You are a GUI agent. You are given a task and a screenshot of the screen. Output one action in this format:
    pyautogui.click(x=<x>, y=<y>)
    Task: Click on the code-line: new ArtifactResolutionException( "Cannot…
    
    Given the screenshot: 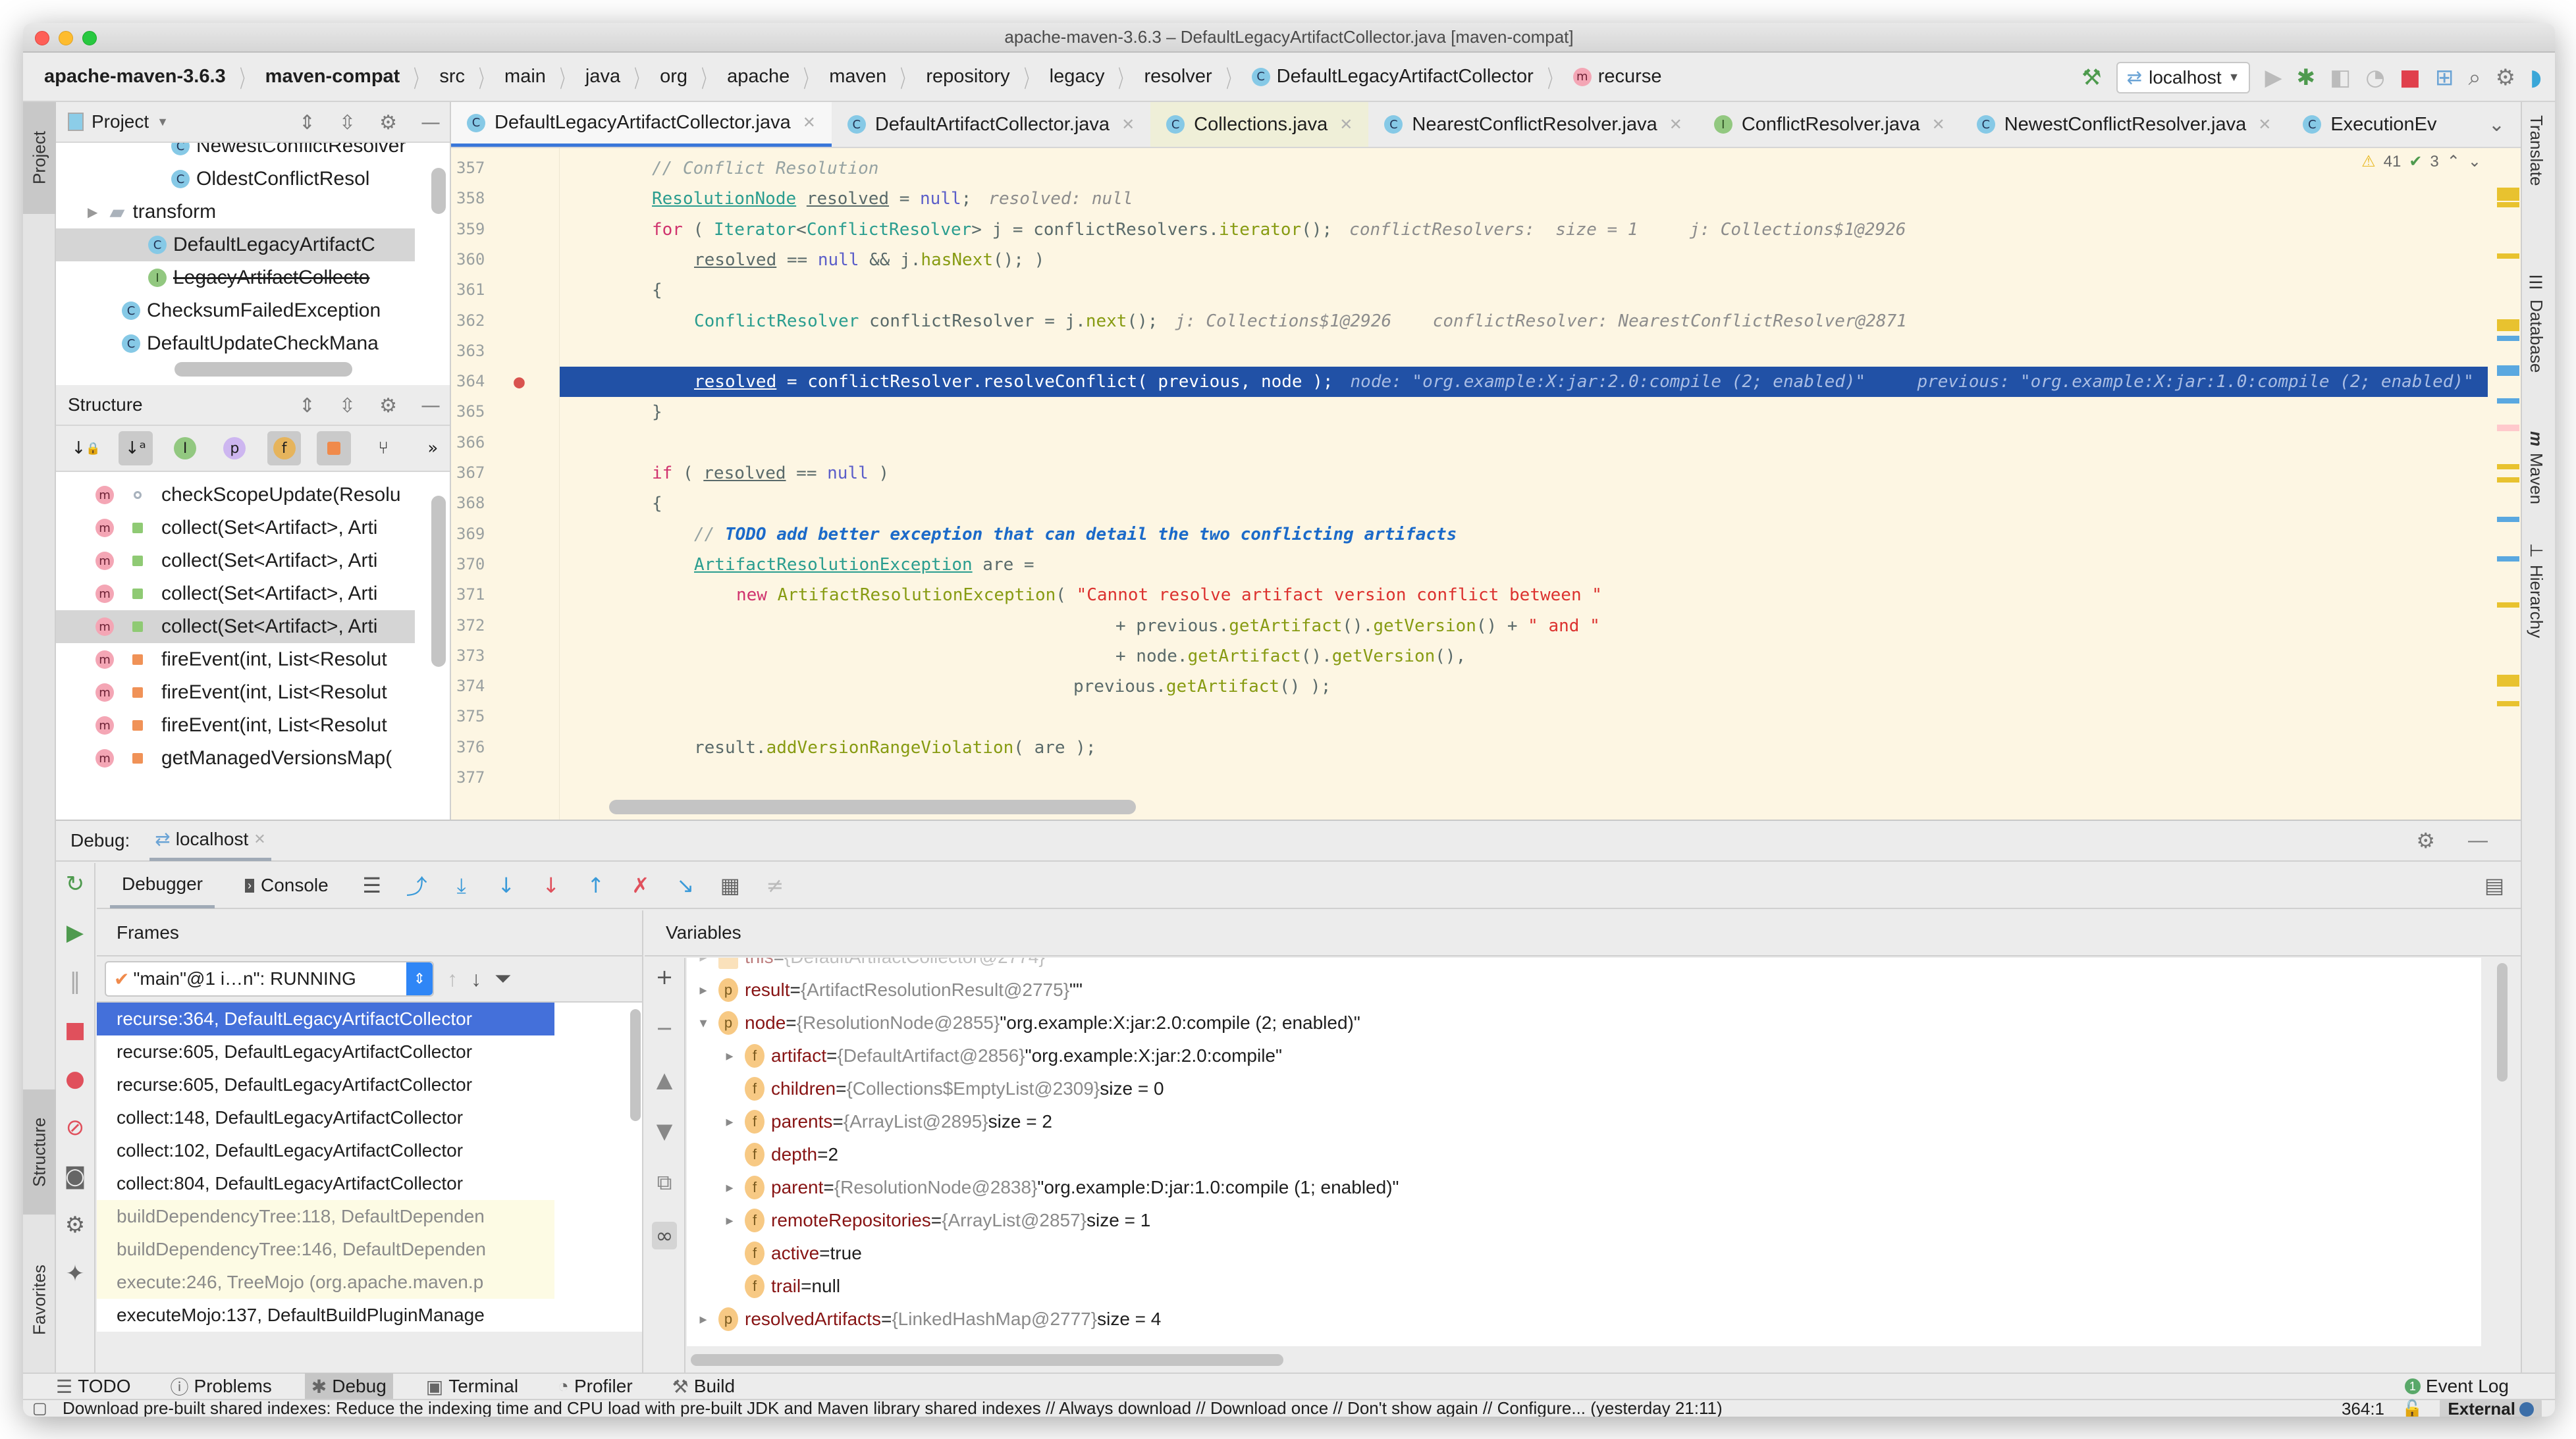 What is the action you would take?
    pyautogui.click(x=1524, y=595)
    